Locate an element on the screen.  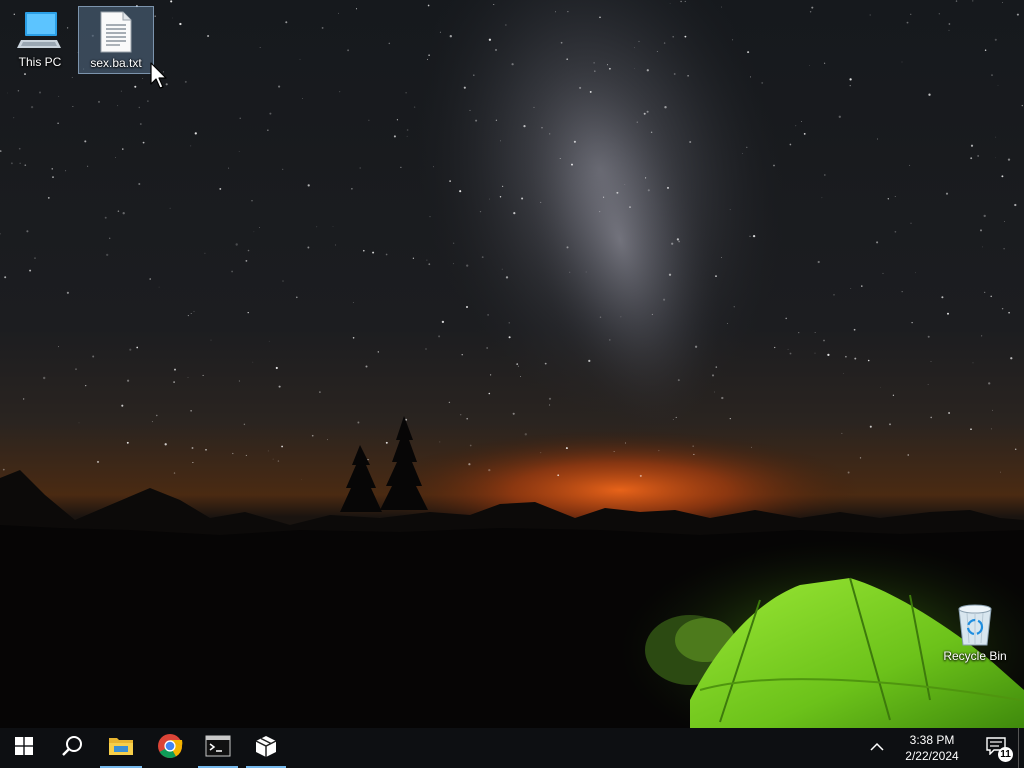
taskbar-package-app is located at coordinates (266, 748).